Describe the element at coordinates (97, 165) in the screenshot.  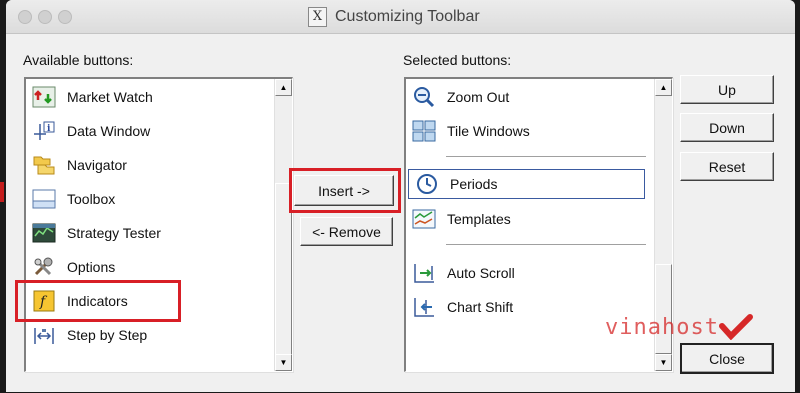
I see `list-item-label: Navigator` at that location.